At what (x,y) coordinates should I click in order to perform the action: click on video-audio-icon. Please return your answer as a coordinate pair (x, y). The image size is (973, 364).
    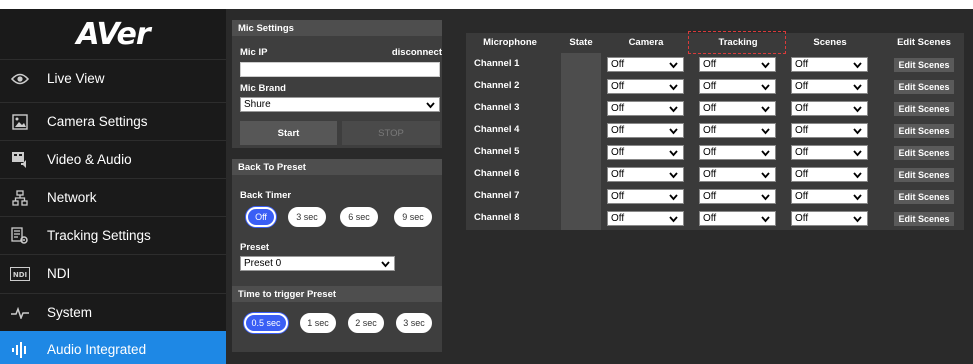
    Looking at the image, I should click on (20, 160).